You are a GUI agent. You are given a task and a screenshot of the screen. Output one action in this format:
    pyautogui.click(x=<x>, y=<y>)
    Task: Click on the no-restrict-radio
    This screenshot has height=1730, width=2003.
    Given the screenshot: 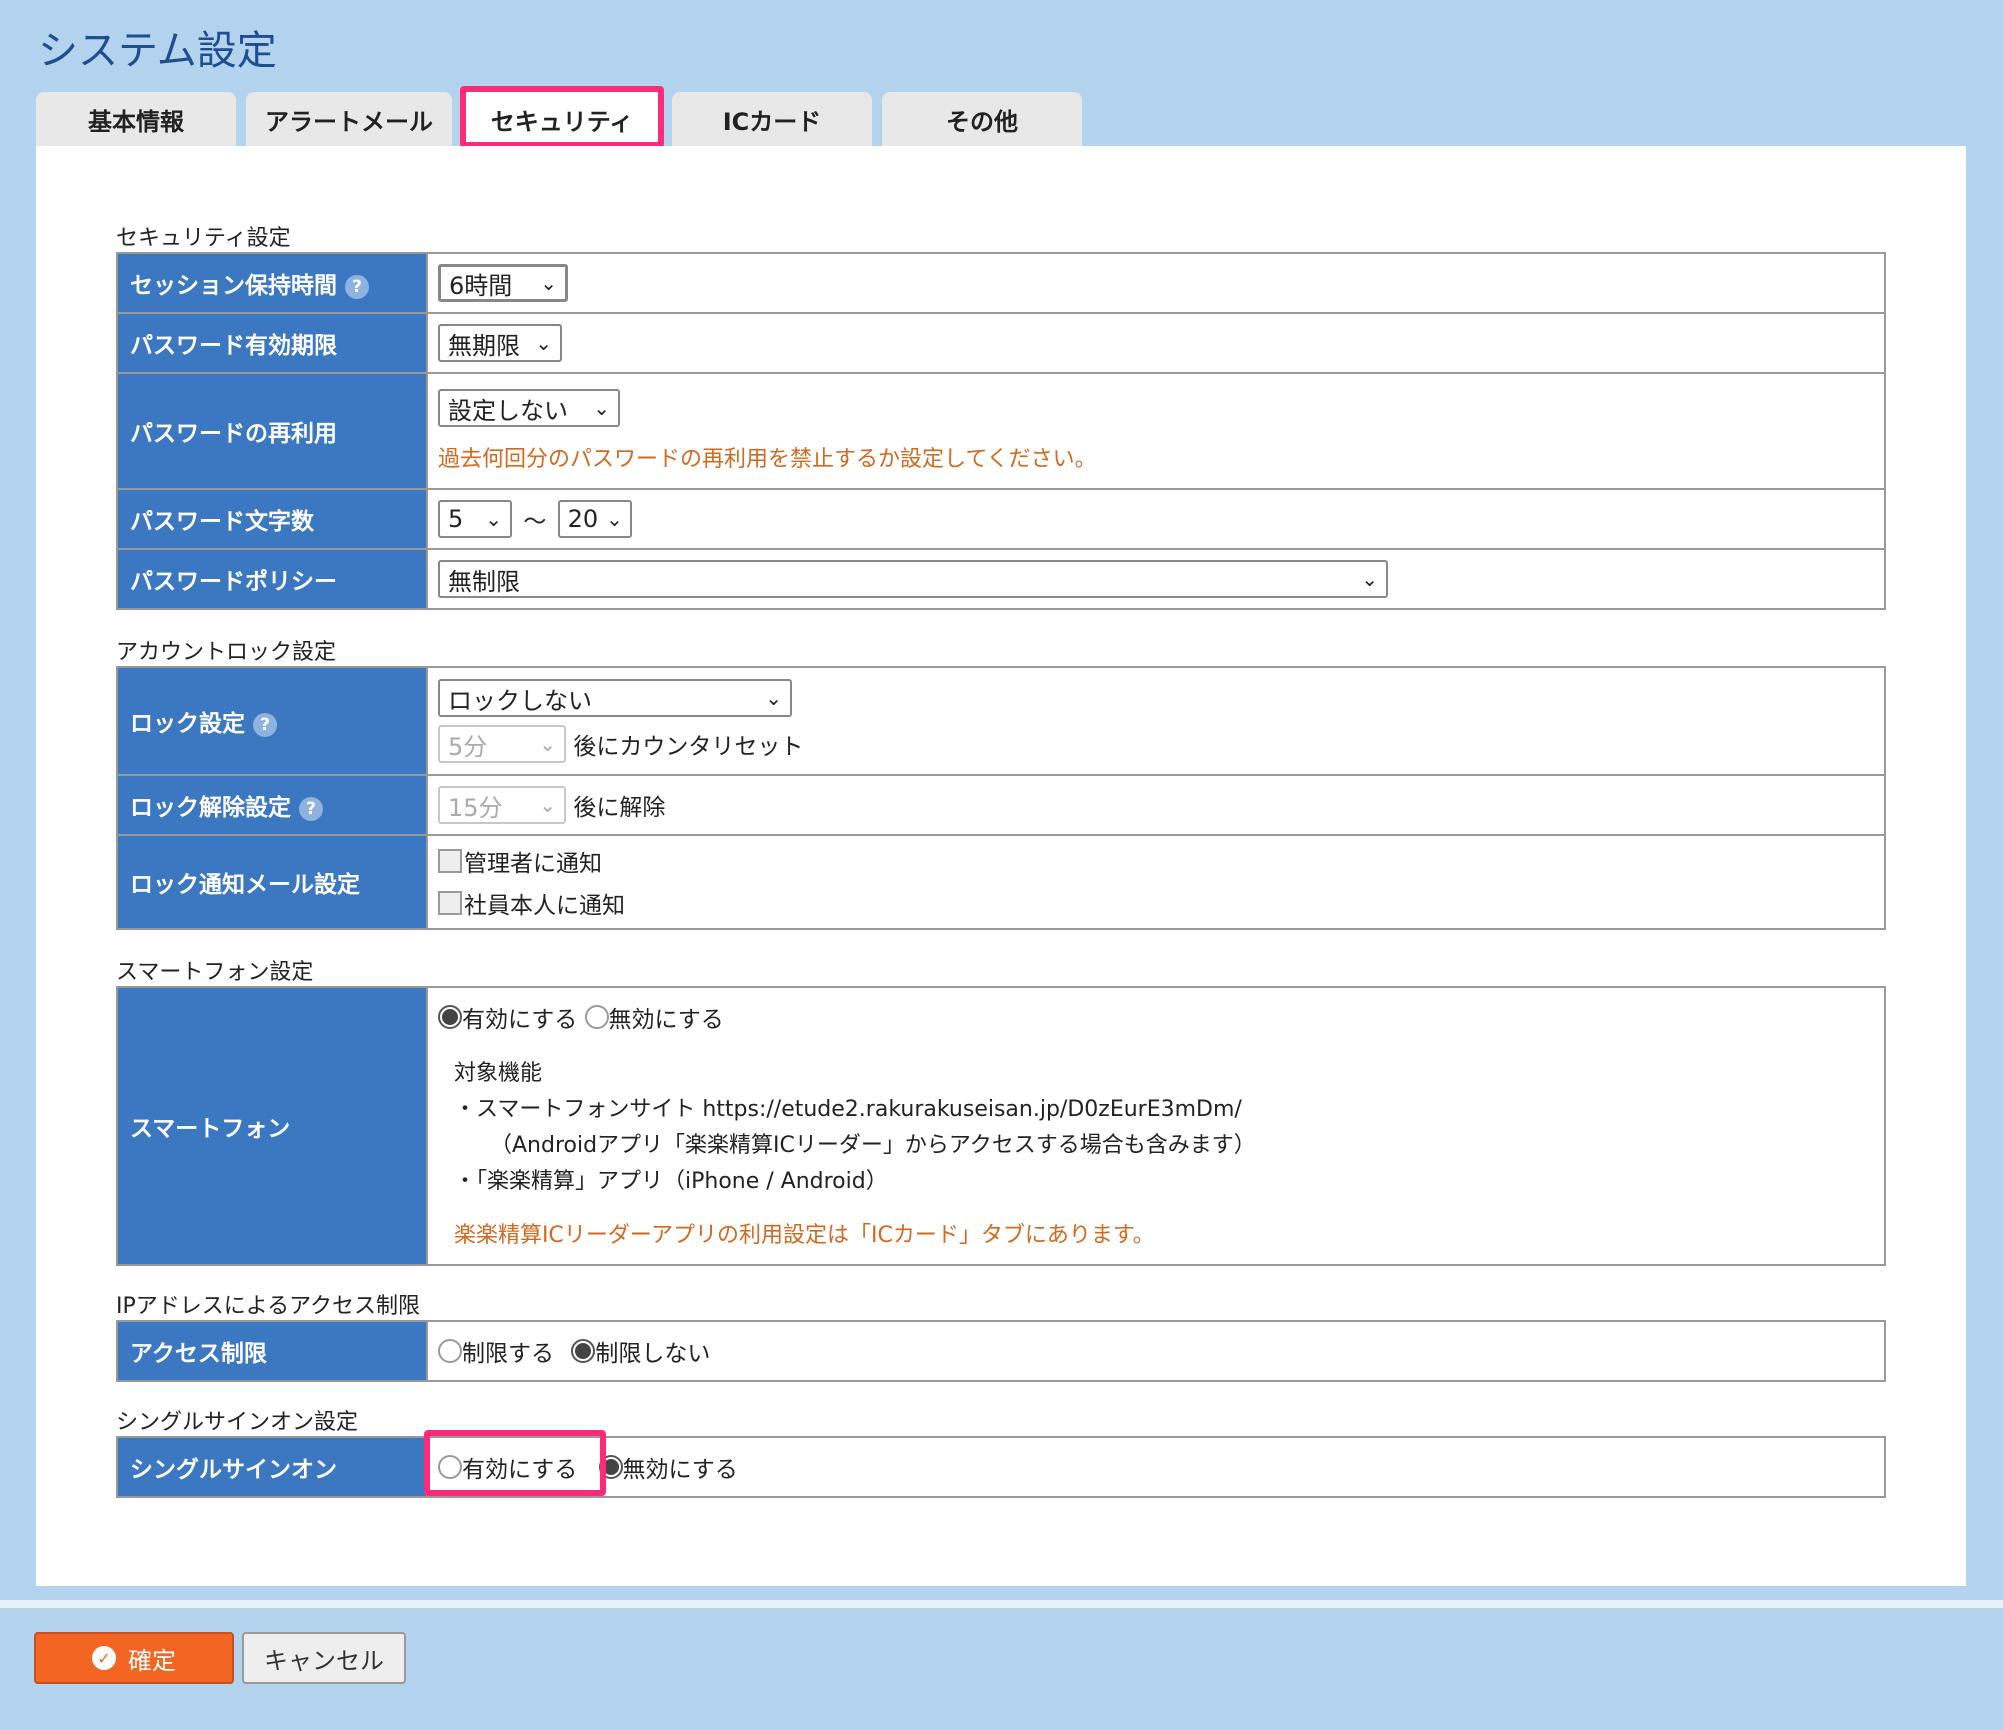 What is the action you would take?
    pyautogui.click(x=583, y=1351)
    